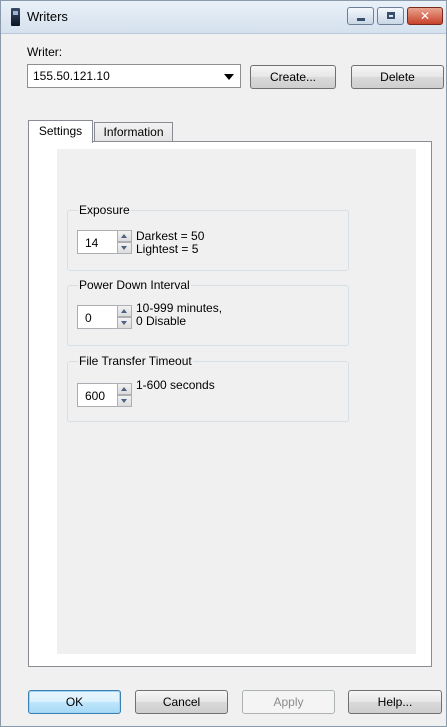 This screenshot has height=727, width=447. Describe the element at coordinates (15, 17) in the screenshot. I see `app-icon` at that location.